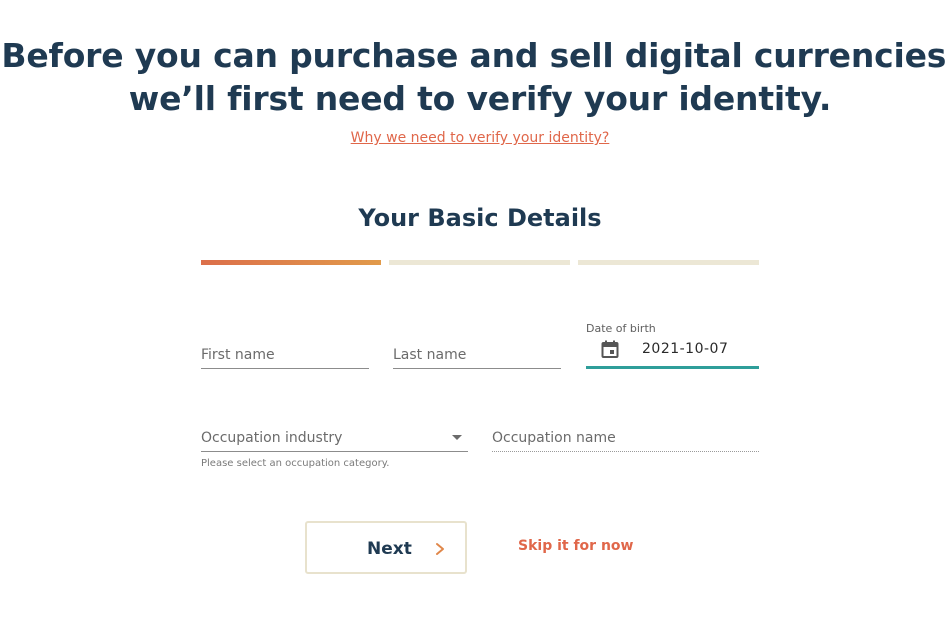 The height and width of the screenshot is (622, 945). I want to click on last-name-placeholder: Last name, so click(430, 355).